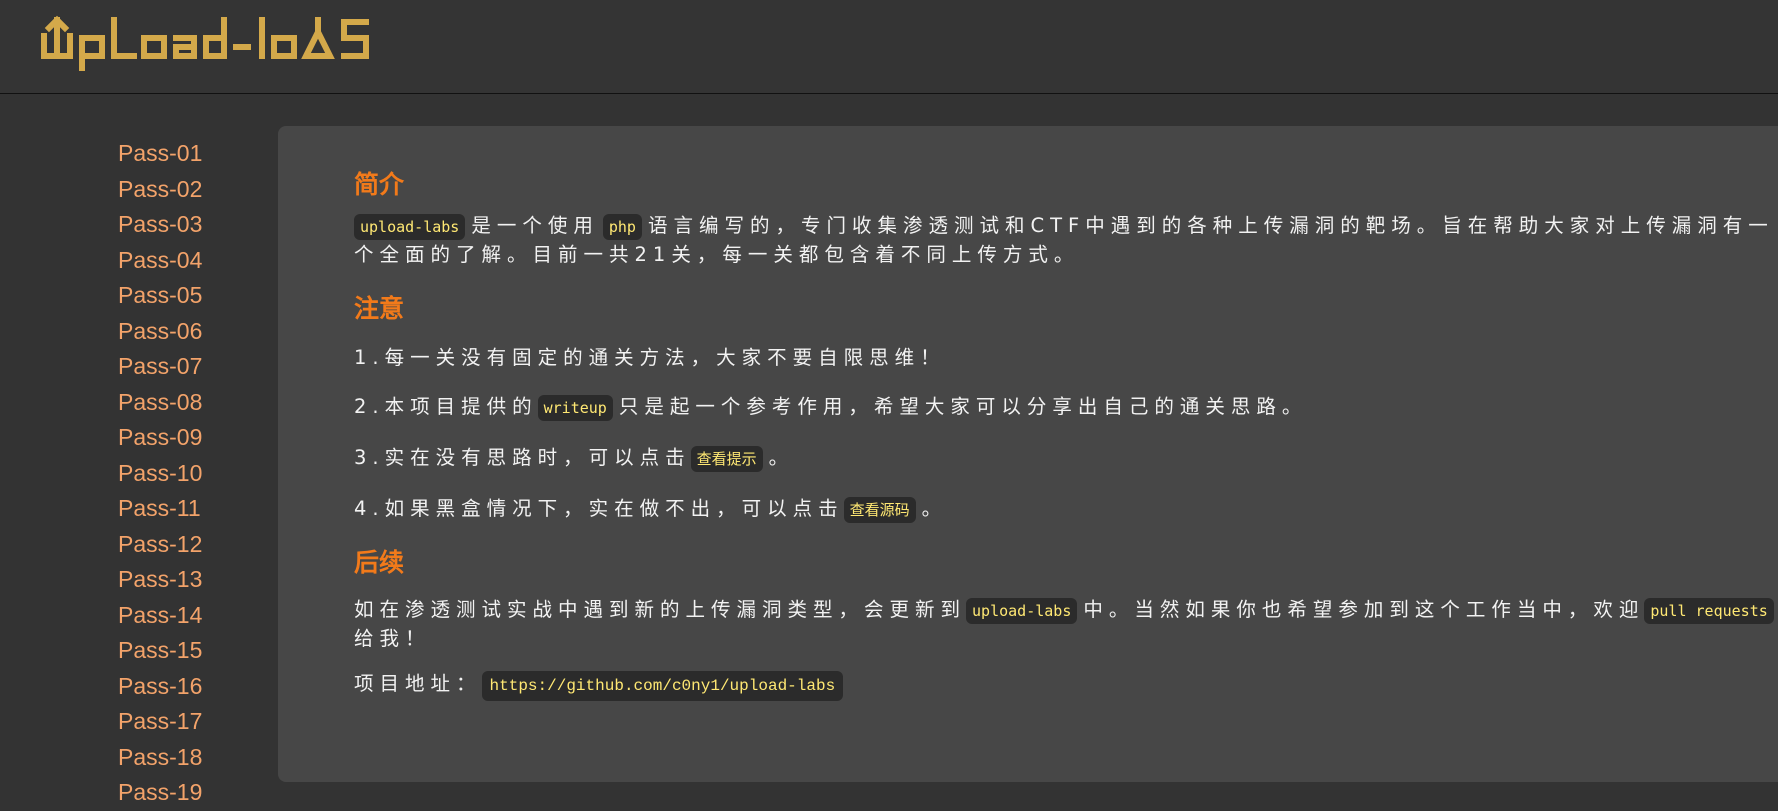 Image resolution: width=1778 pixels, height=811 pixels. What do you see at coordinates (180, 758) in the screenshot?
I see `sidebar-item-pass-18: Pass-18` at bounding box center [180, 758].